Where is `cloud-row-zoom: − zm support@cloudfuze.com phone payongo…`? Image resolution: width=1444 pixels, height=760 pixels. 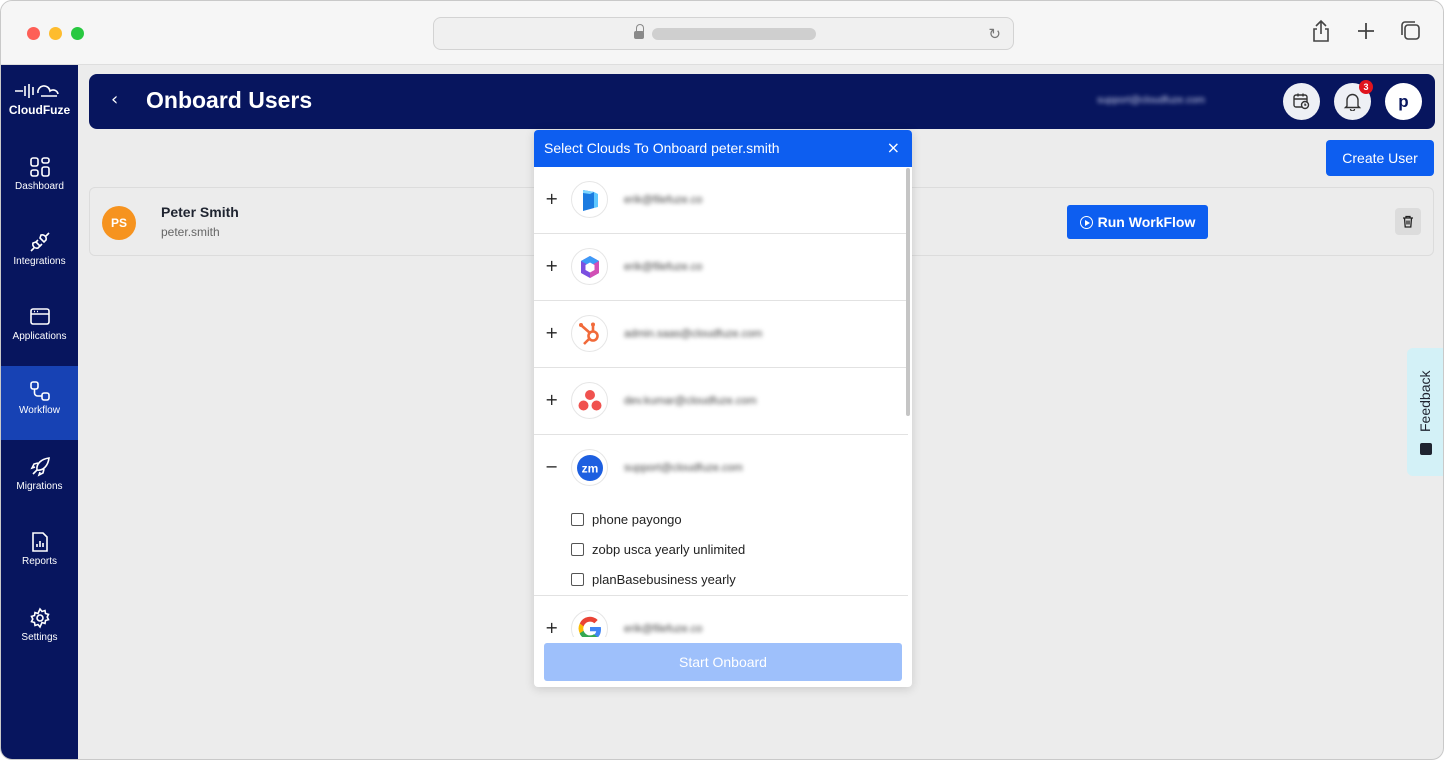 cloud-row-zoom: − zm support@cloudfuze.com phone payongo… is located at coordinates (721, 515).